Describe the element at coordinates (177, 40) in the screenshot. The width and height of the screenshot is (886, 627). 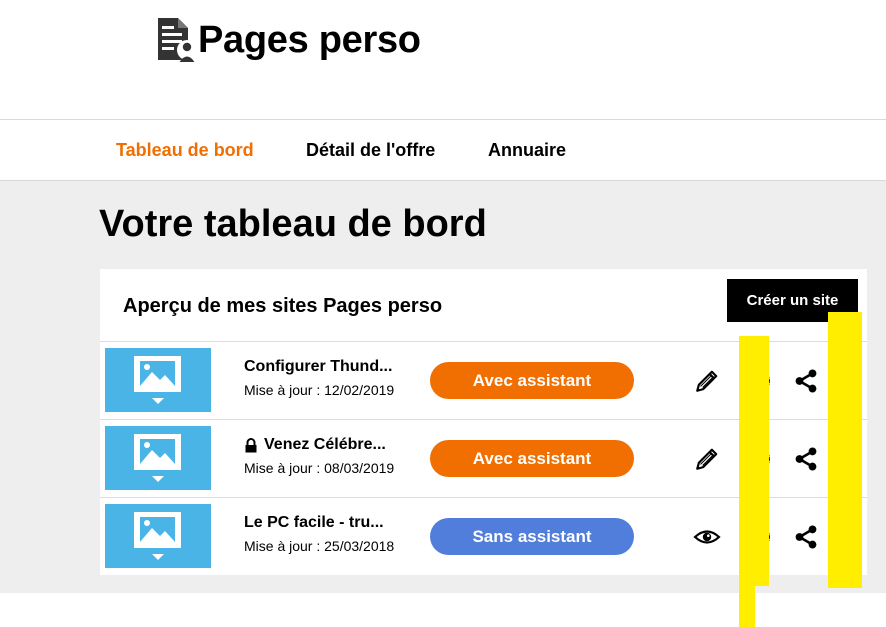
I see `document-user-icon` at that location.